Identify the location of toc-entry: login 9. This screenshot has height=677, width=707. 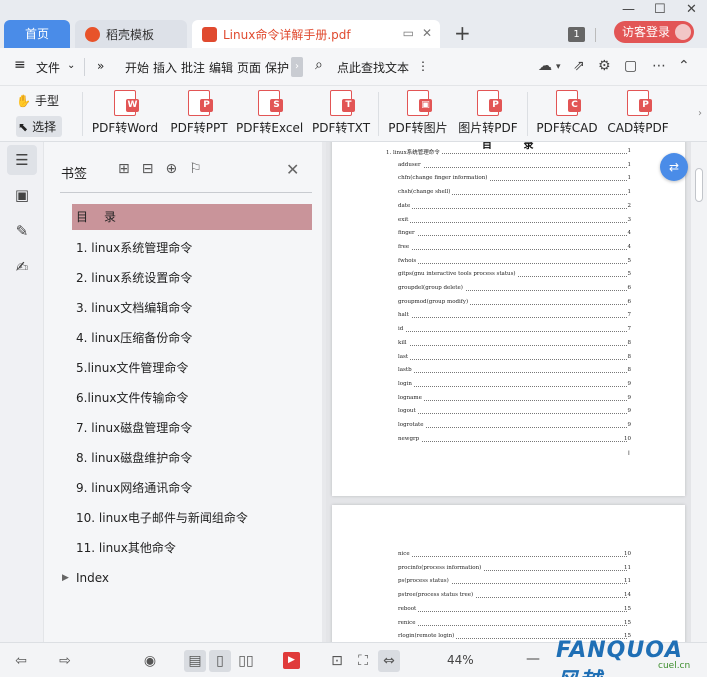
(508, 385).